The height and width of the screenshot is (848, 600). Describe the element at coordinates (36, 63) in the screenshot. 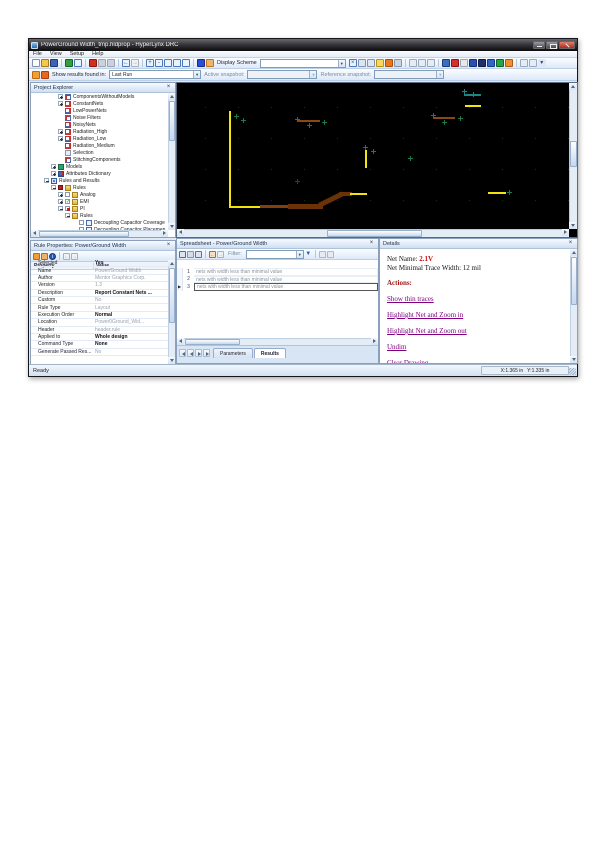

I see `new-file-icon` at that location.